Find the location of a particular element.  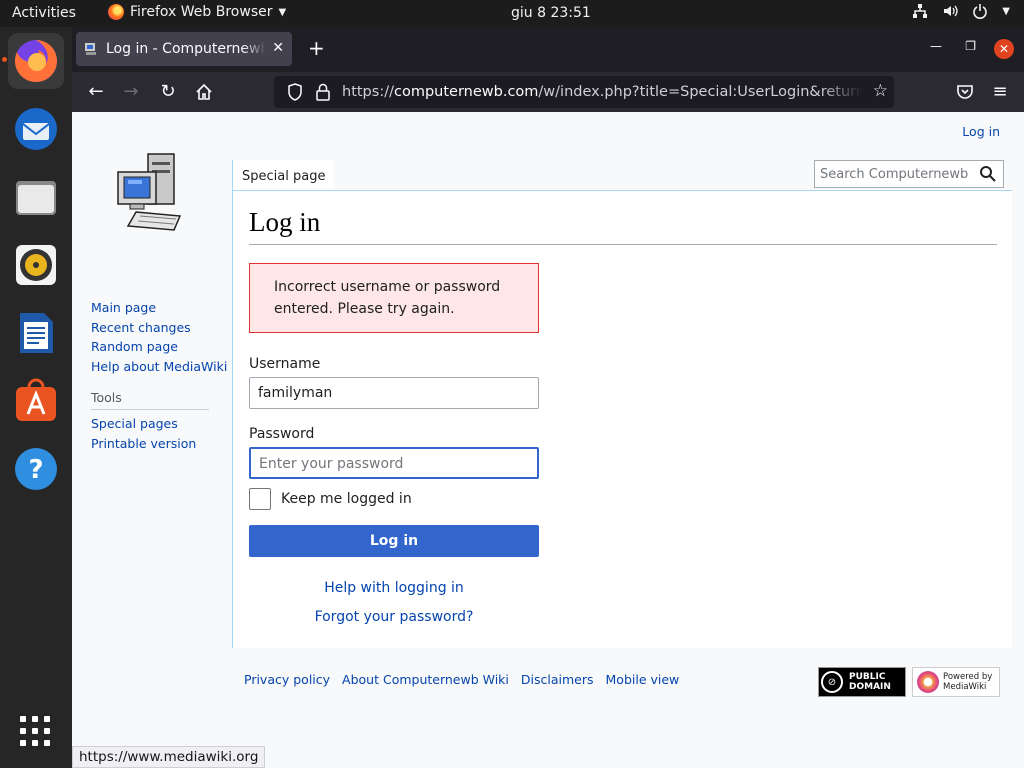

dock: ? is located at coordinates (36, 397).